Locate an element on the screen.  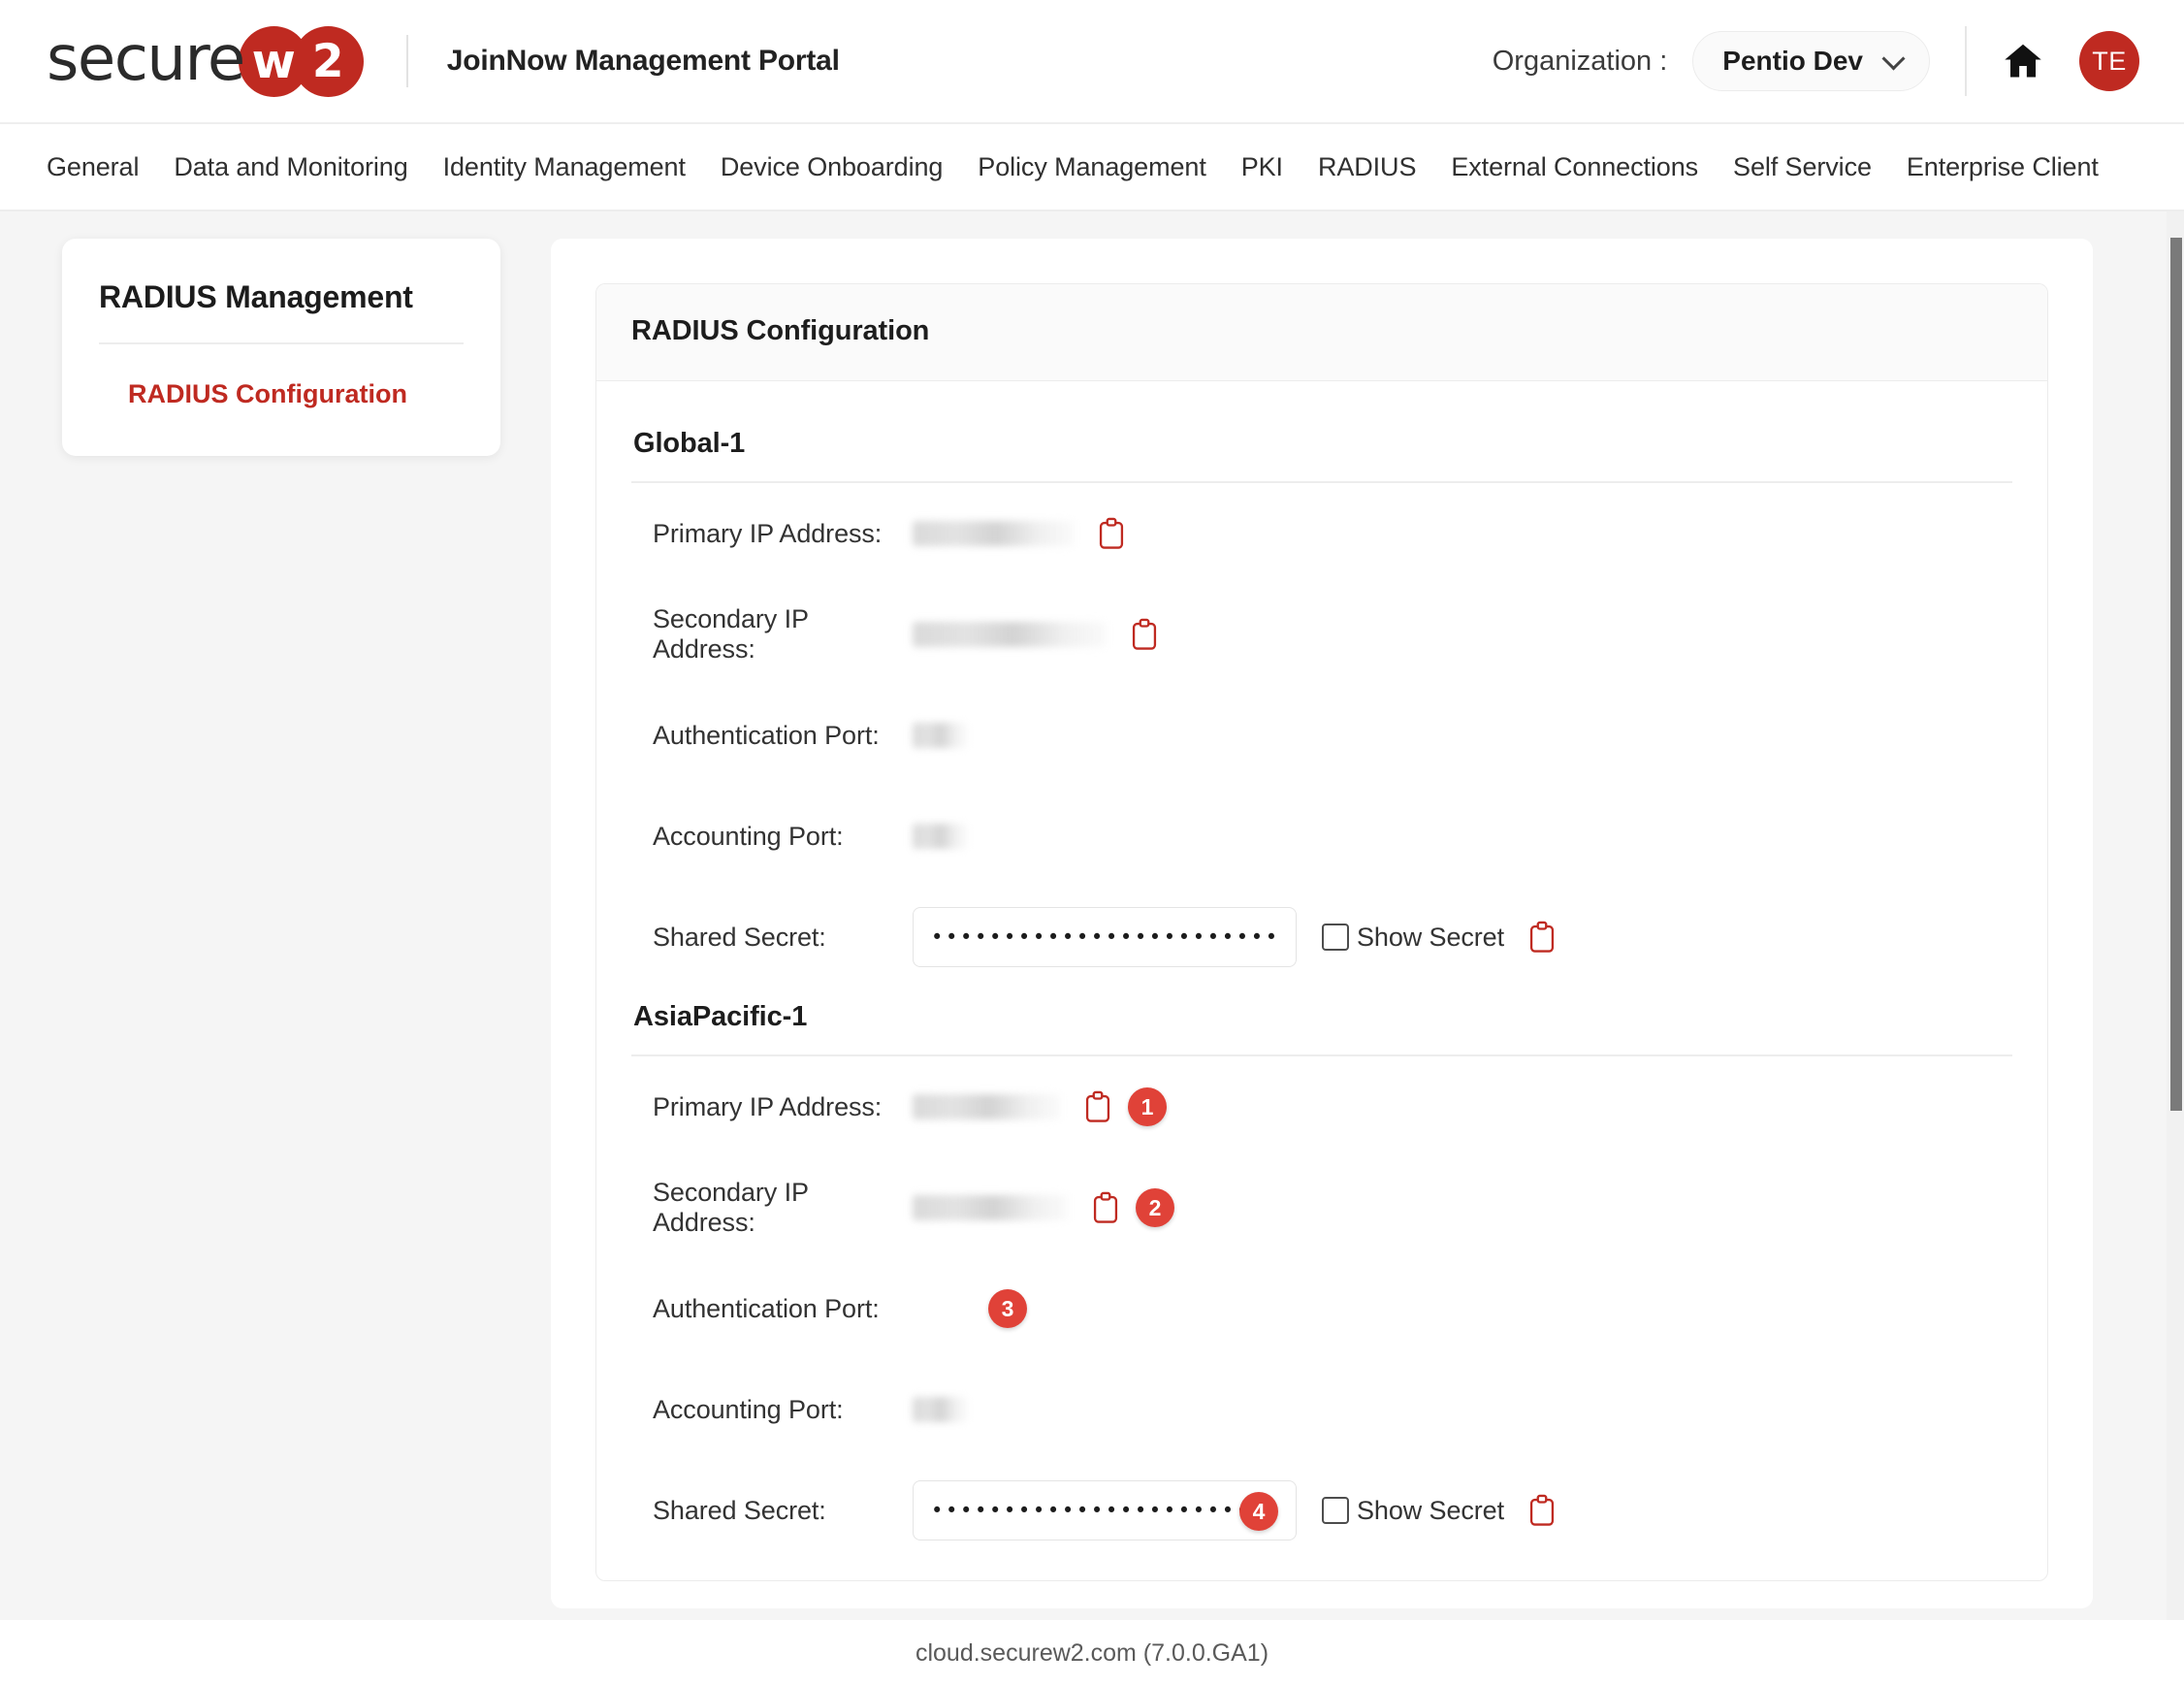
header-right-controls: Organization : Pentio Dev TE is located at coordinates (1816, 61).